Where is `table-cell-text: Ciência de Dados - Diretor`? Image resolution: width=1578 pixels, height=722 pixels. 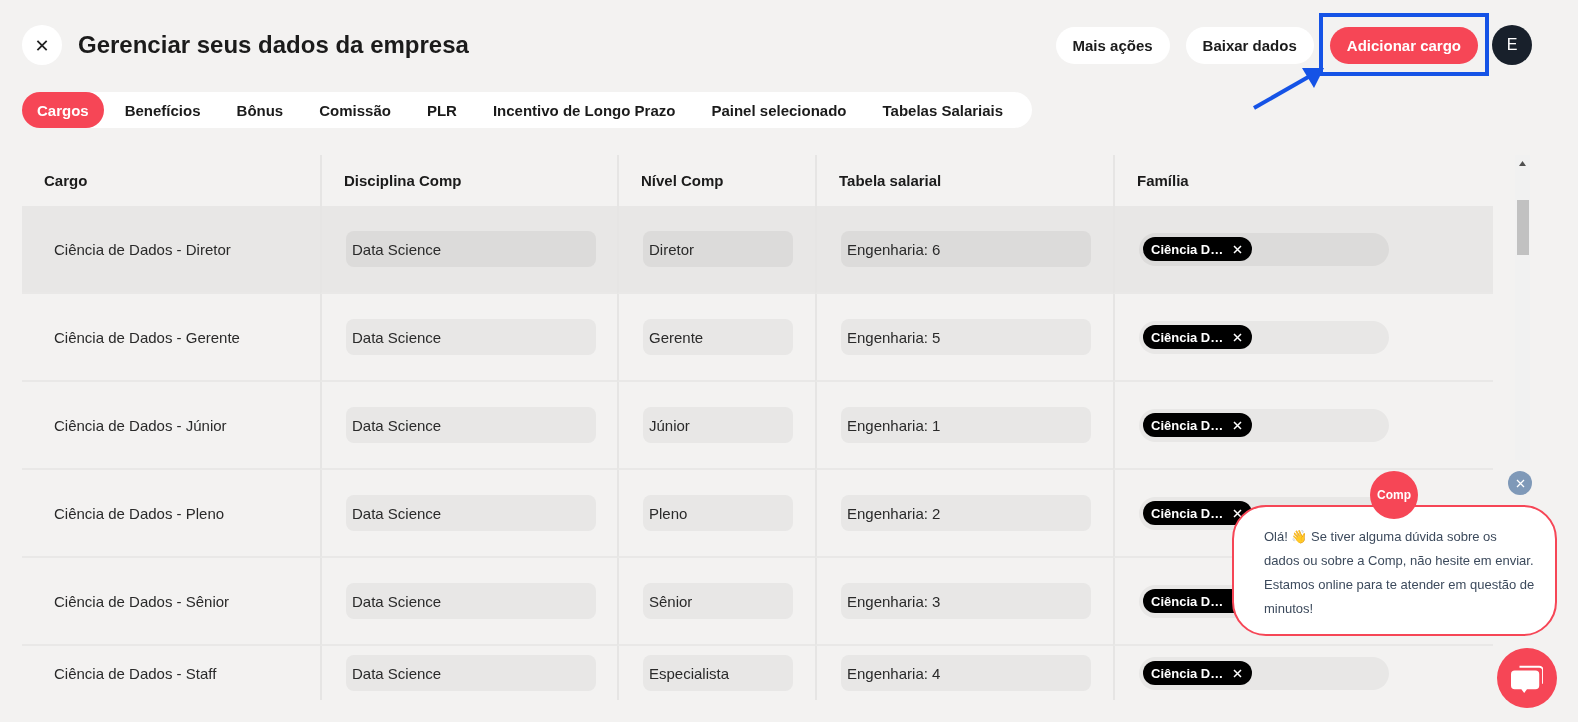 table-cell-text: Ciência de Dados - Diretor is located at coordinates (142, 249).